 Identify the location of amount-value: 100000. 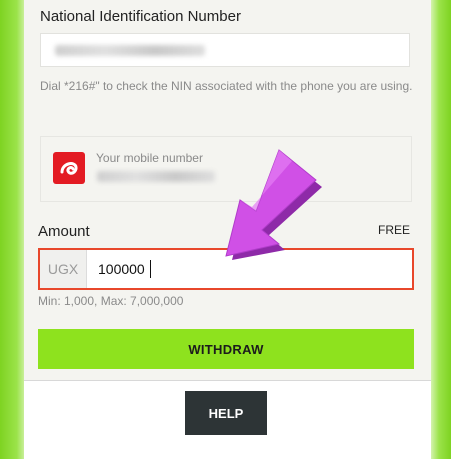
(121, 269).